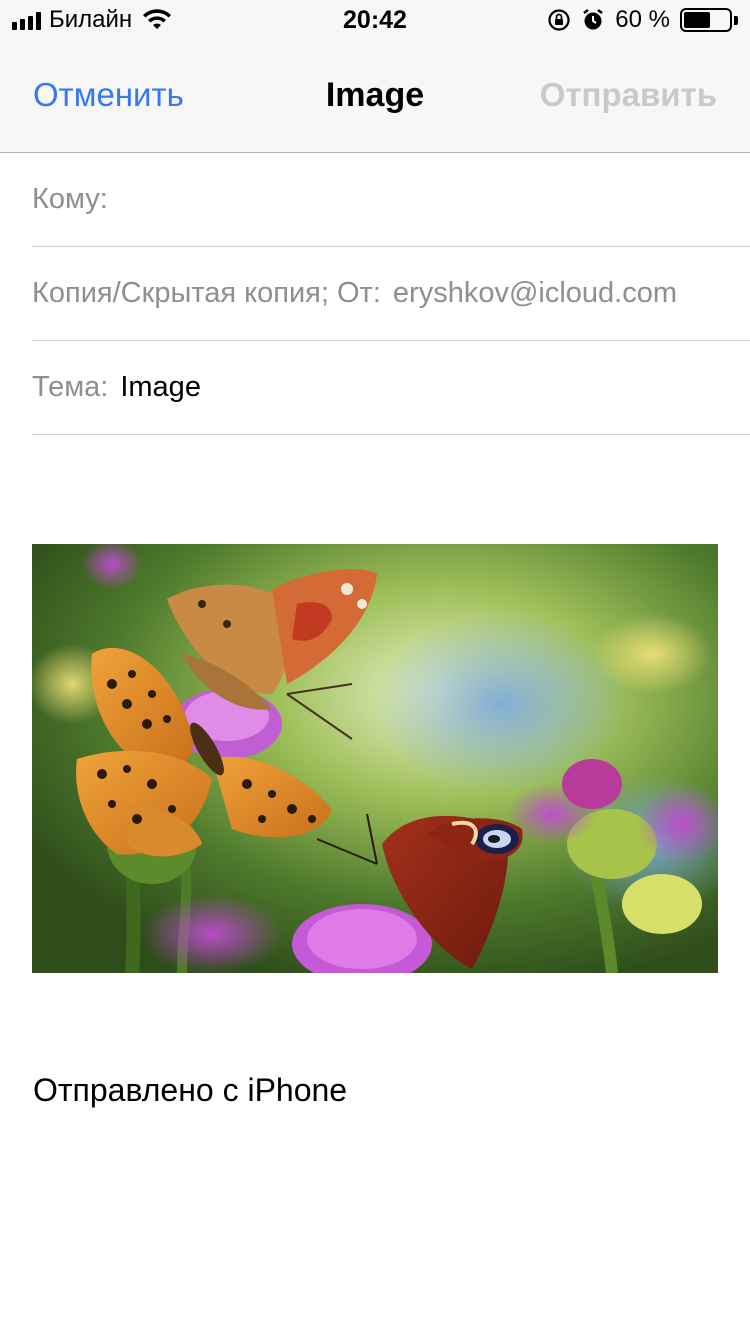  Describe the element at coordinates (108, 95) in the screenshot. I see `cancel-button: Отменить` at that location.